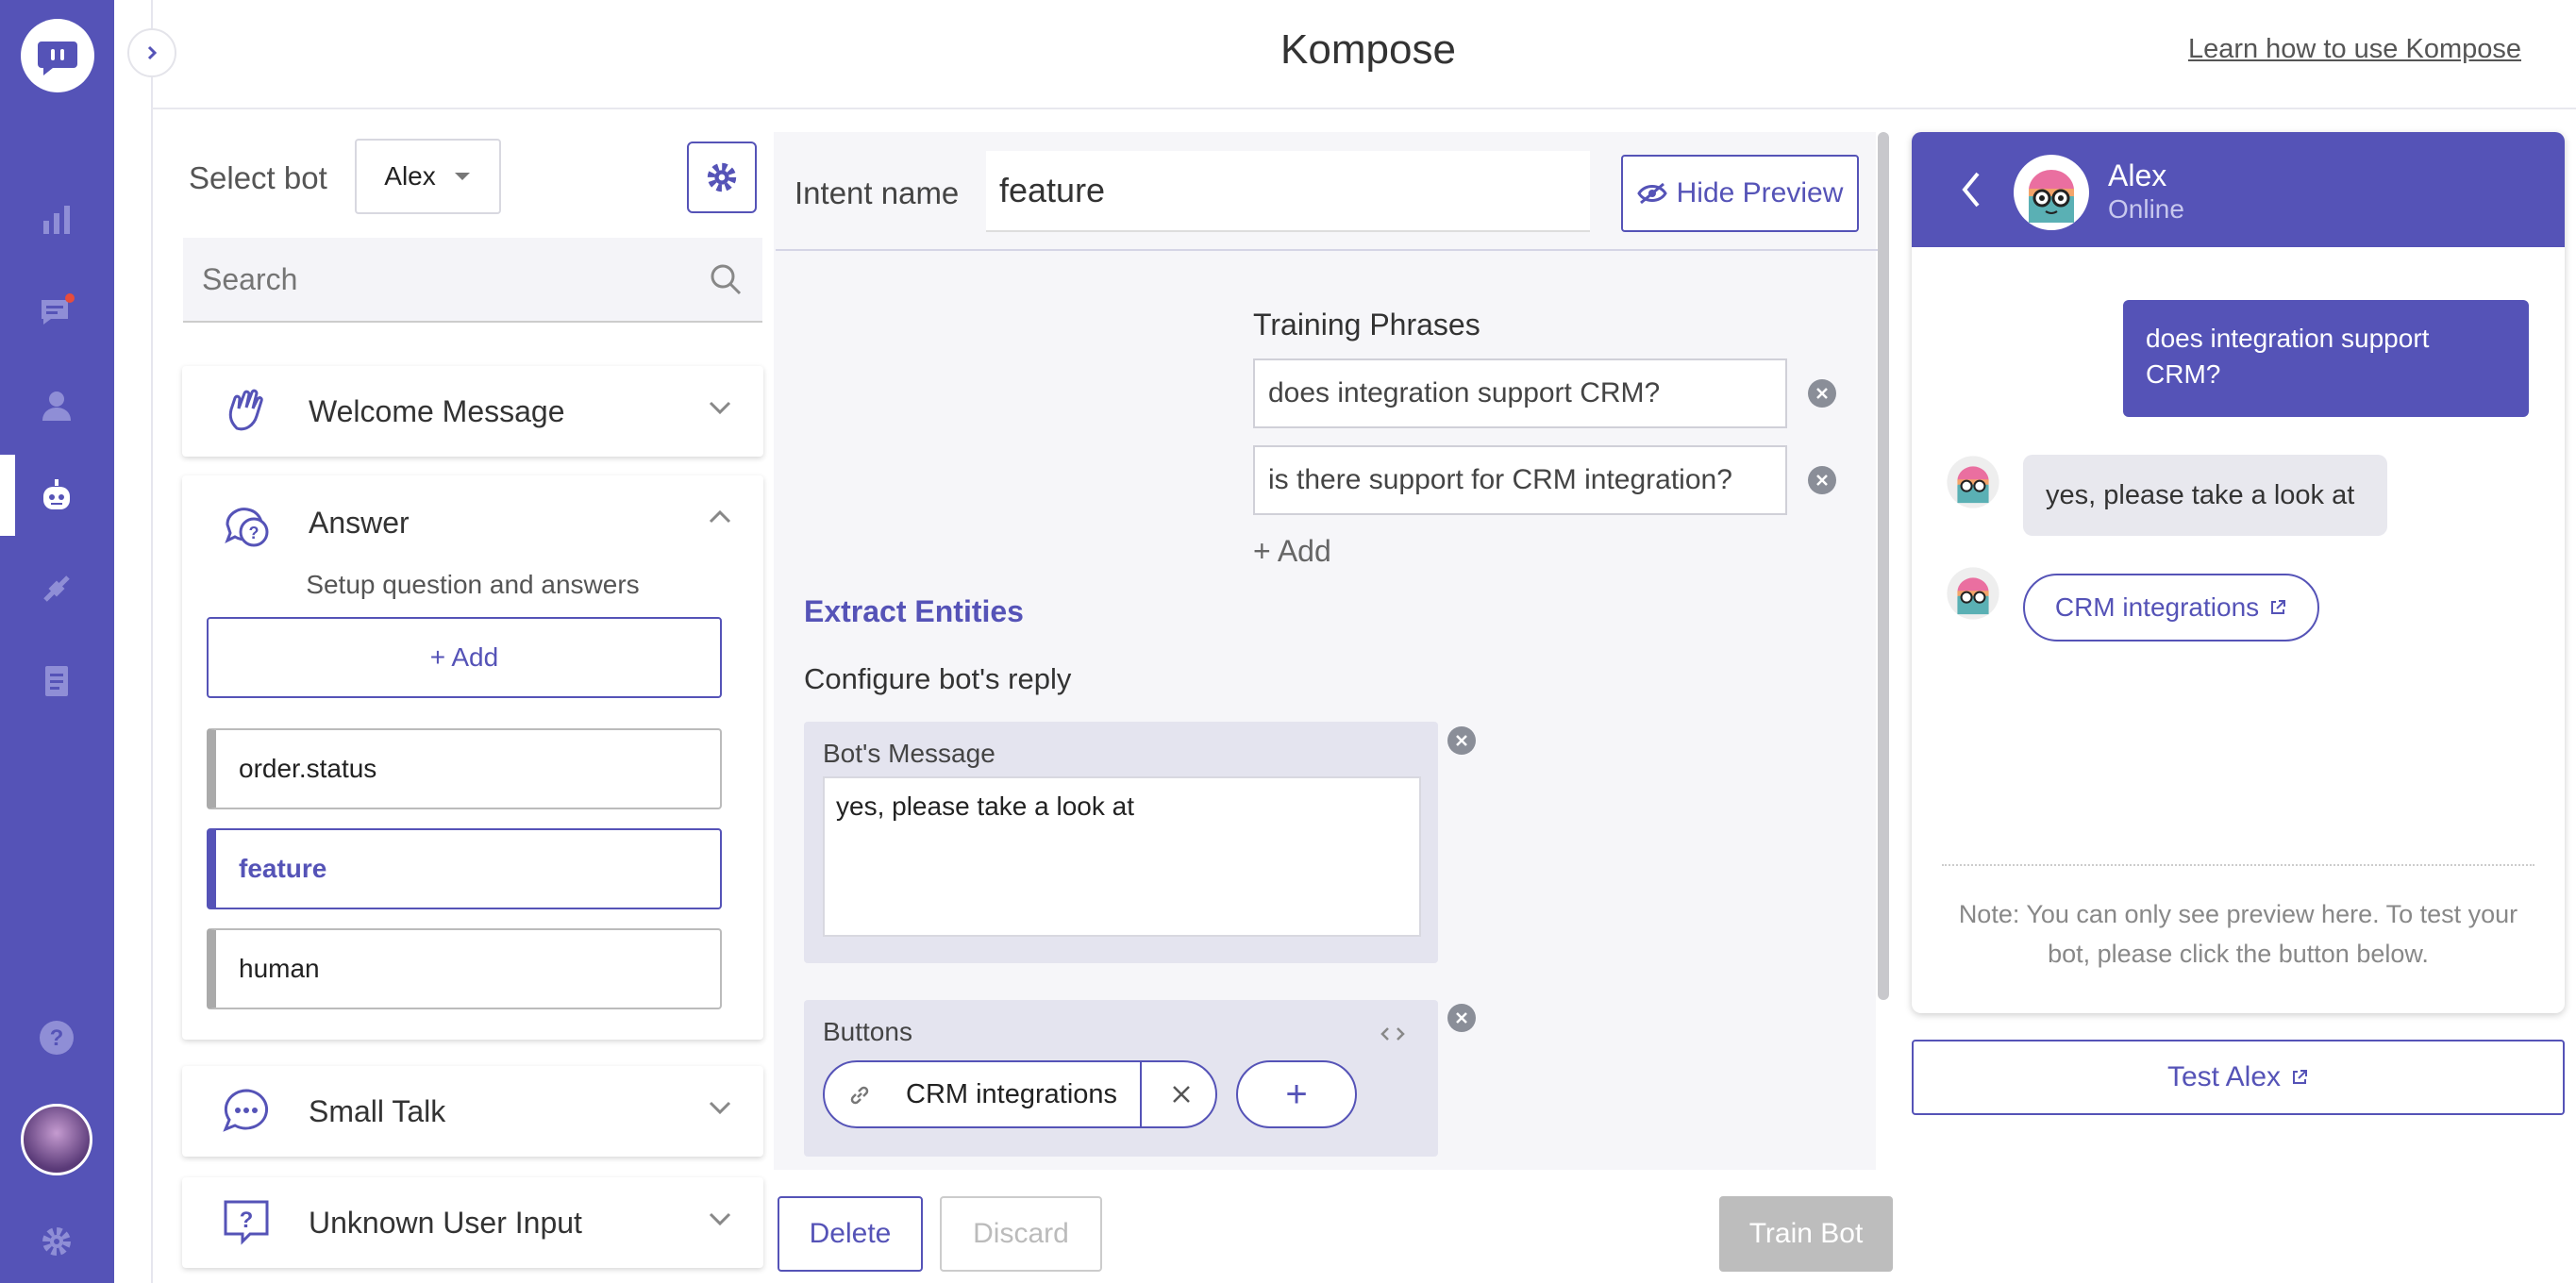  Describe the element at coordinates (1288, 191) in the screenshot. I see `intent-name-input` at that location.